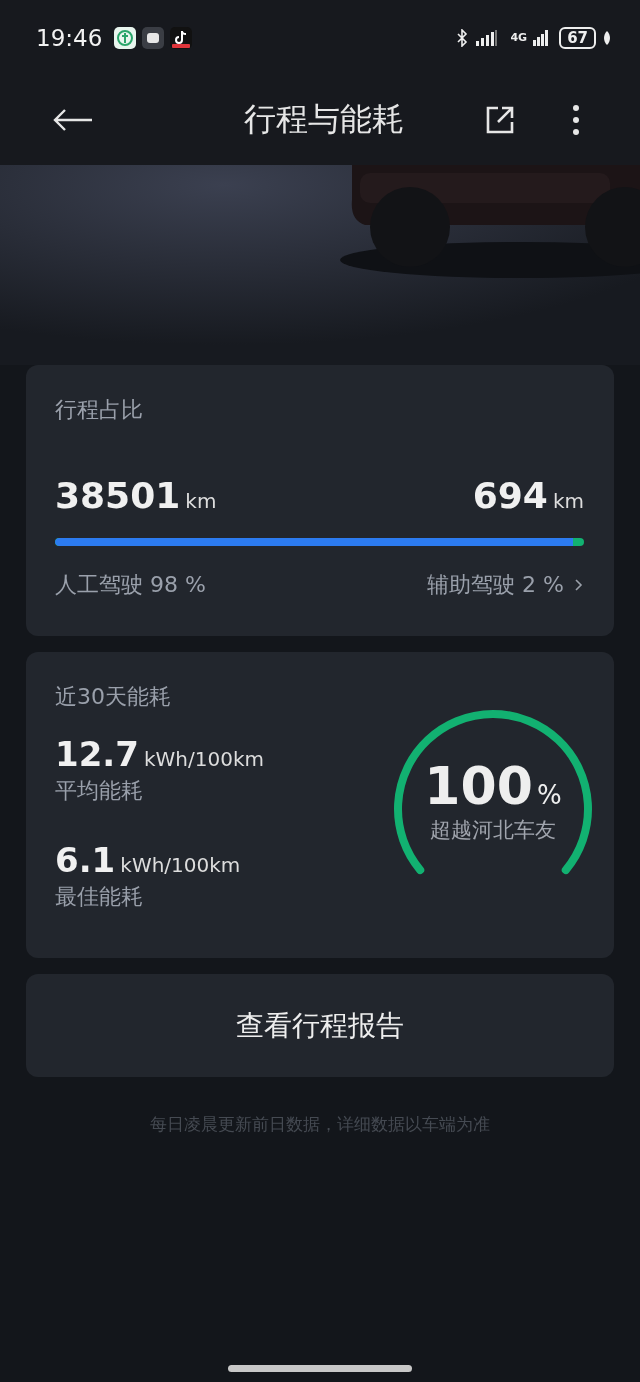 The image size is (640, 1382). Describe the element at coordinates (510, 495) in the screenshot. I see `assisted-distance: 694` at that location.